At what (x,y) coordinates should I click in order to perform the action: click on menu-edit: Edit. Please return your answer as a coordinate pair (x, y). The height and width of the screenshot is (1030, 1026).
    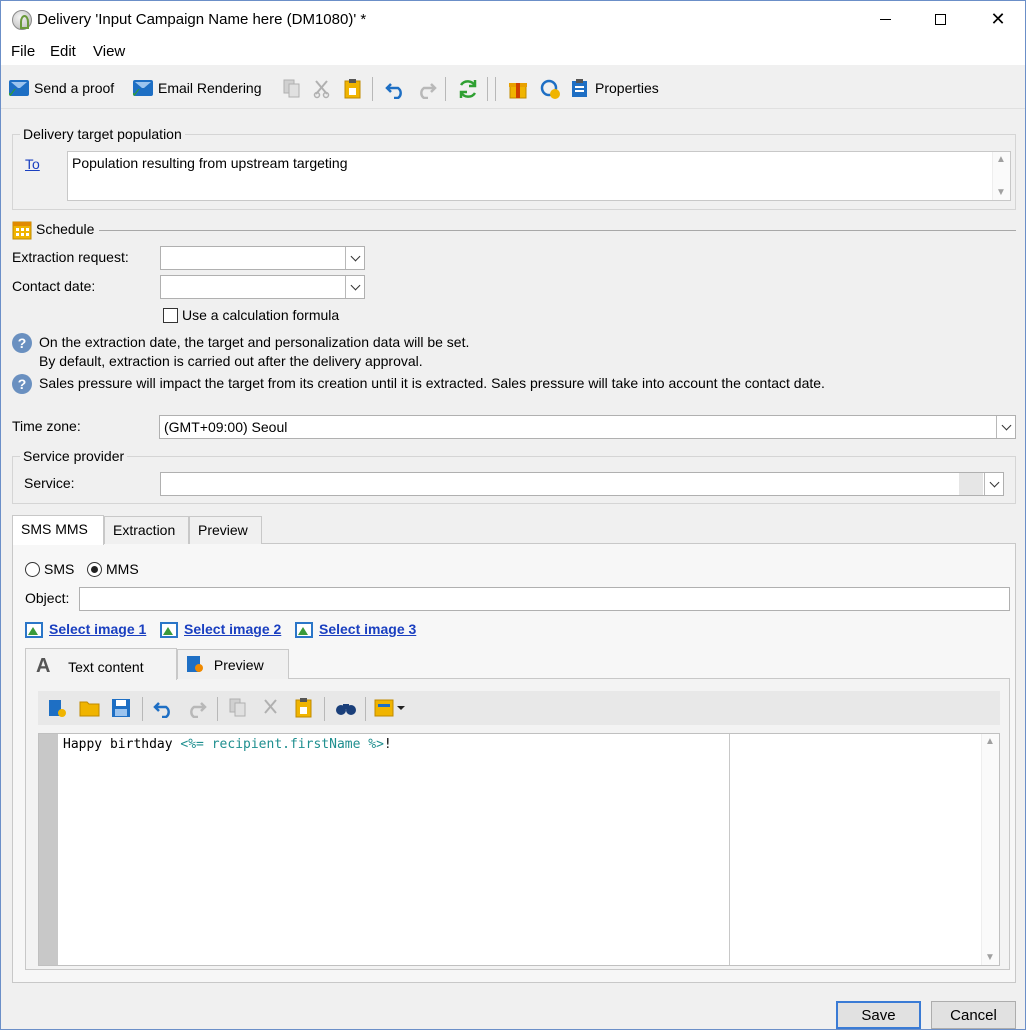
    Looking at the image, I should click on (63, 51).